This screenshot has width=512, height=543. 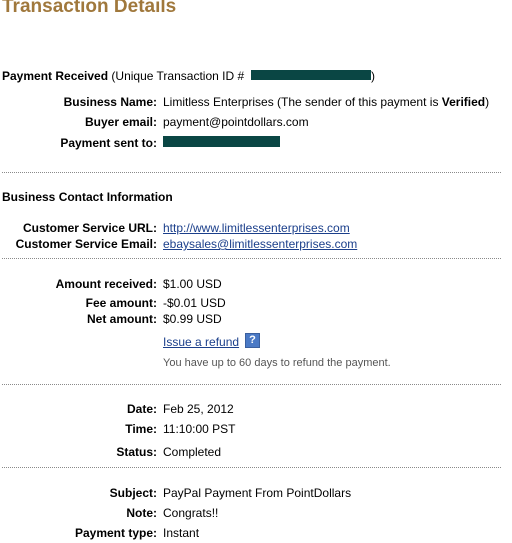 What do you see at coordinates (136, 452) in the screenshot?
I see `status-label: Status:` at bounding box center [136, 452].